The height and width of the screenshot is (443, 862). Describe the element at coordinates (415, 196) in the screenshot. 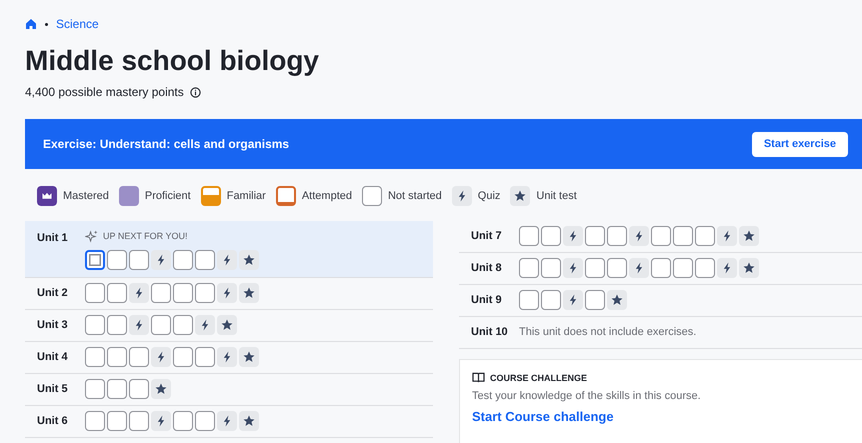

I see `legend-label: Not started` at that location.